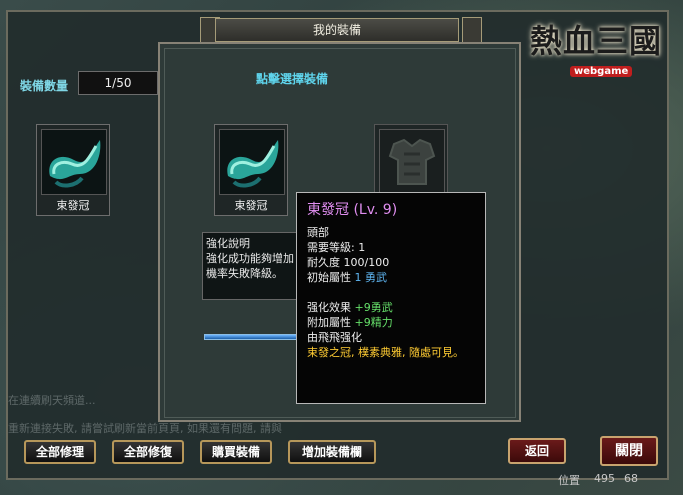  What do you see at coordinates (292, 79) in the screenshot?
I see `dialog-title: 點擊選擇裝備` at bounding box center [292, 79].